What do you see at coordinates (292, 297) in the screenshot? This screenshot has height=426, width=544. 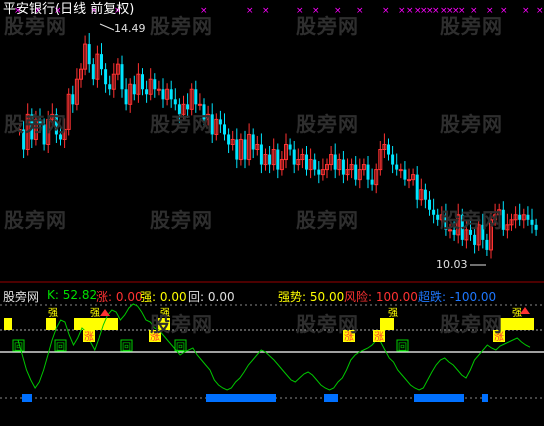 I see `qiangshi-label: 强势:` at bounding box center [292, 297].